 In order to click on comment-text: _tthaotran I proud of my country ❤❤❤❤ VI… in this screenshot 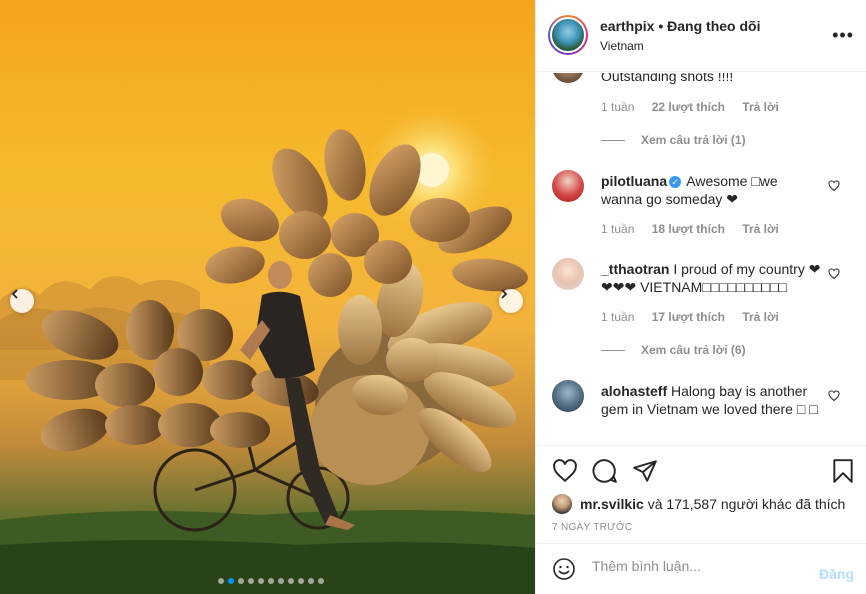, I will do `click(711, 278)`.